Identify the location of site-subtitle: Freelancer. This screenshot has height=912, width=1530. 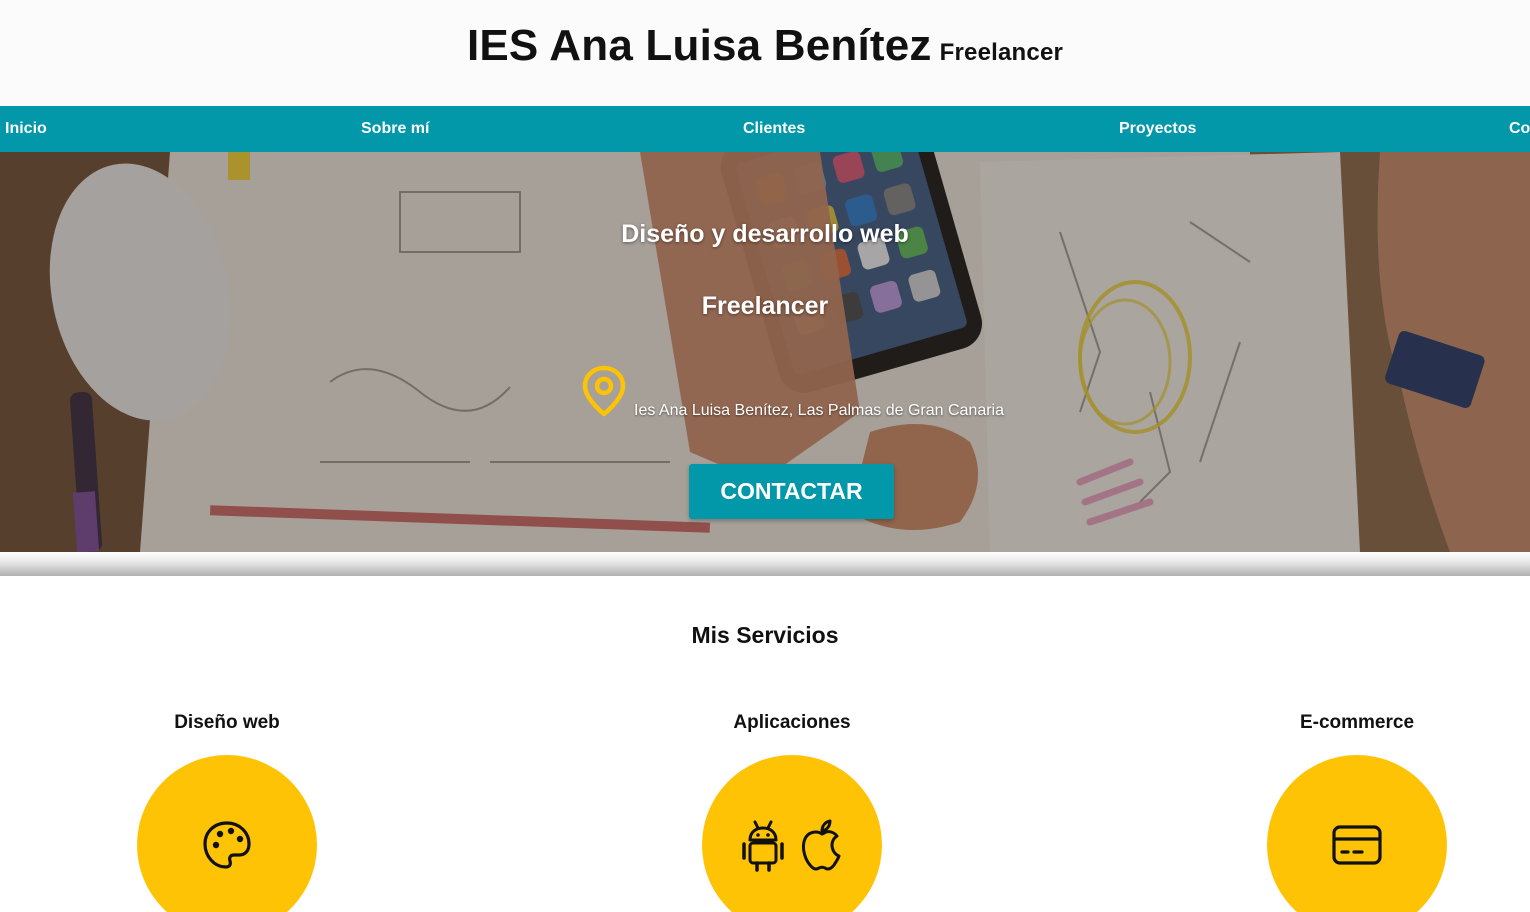
(1001, 52).